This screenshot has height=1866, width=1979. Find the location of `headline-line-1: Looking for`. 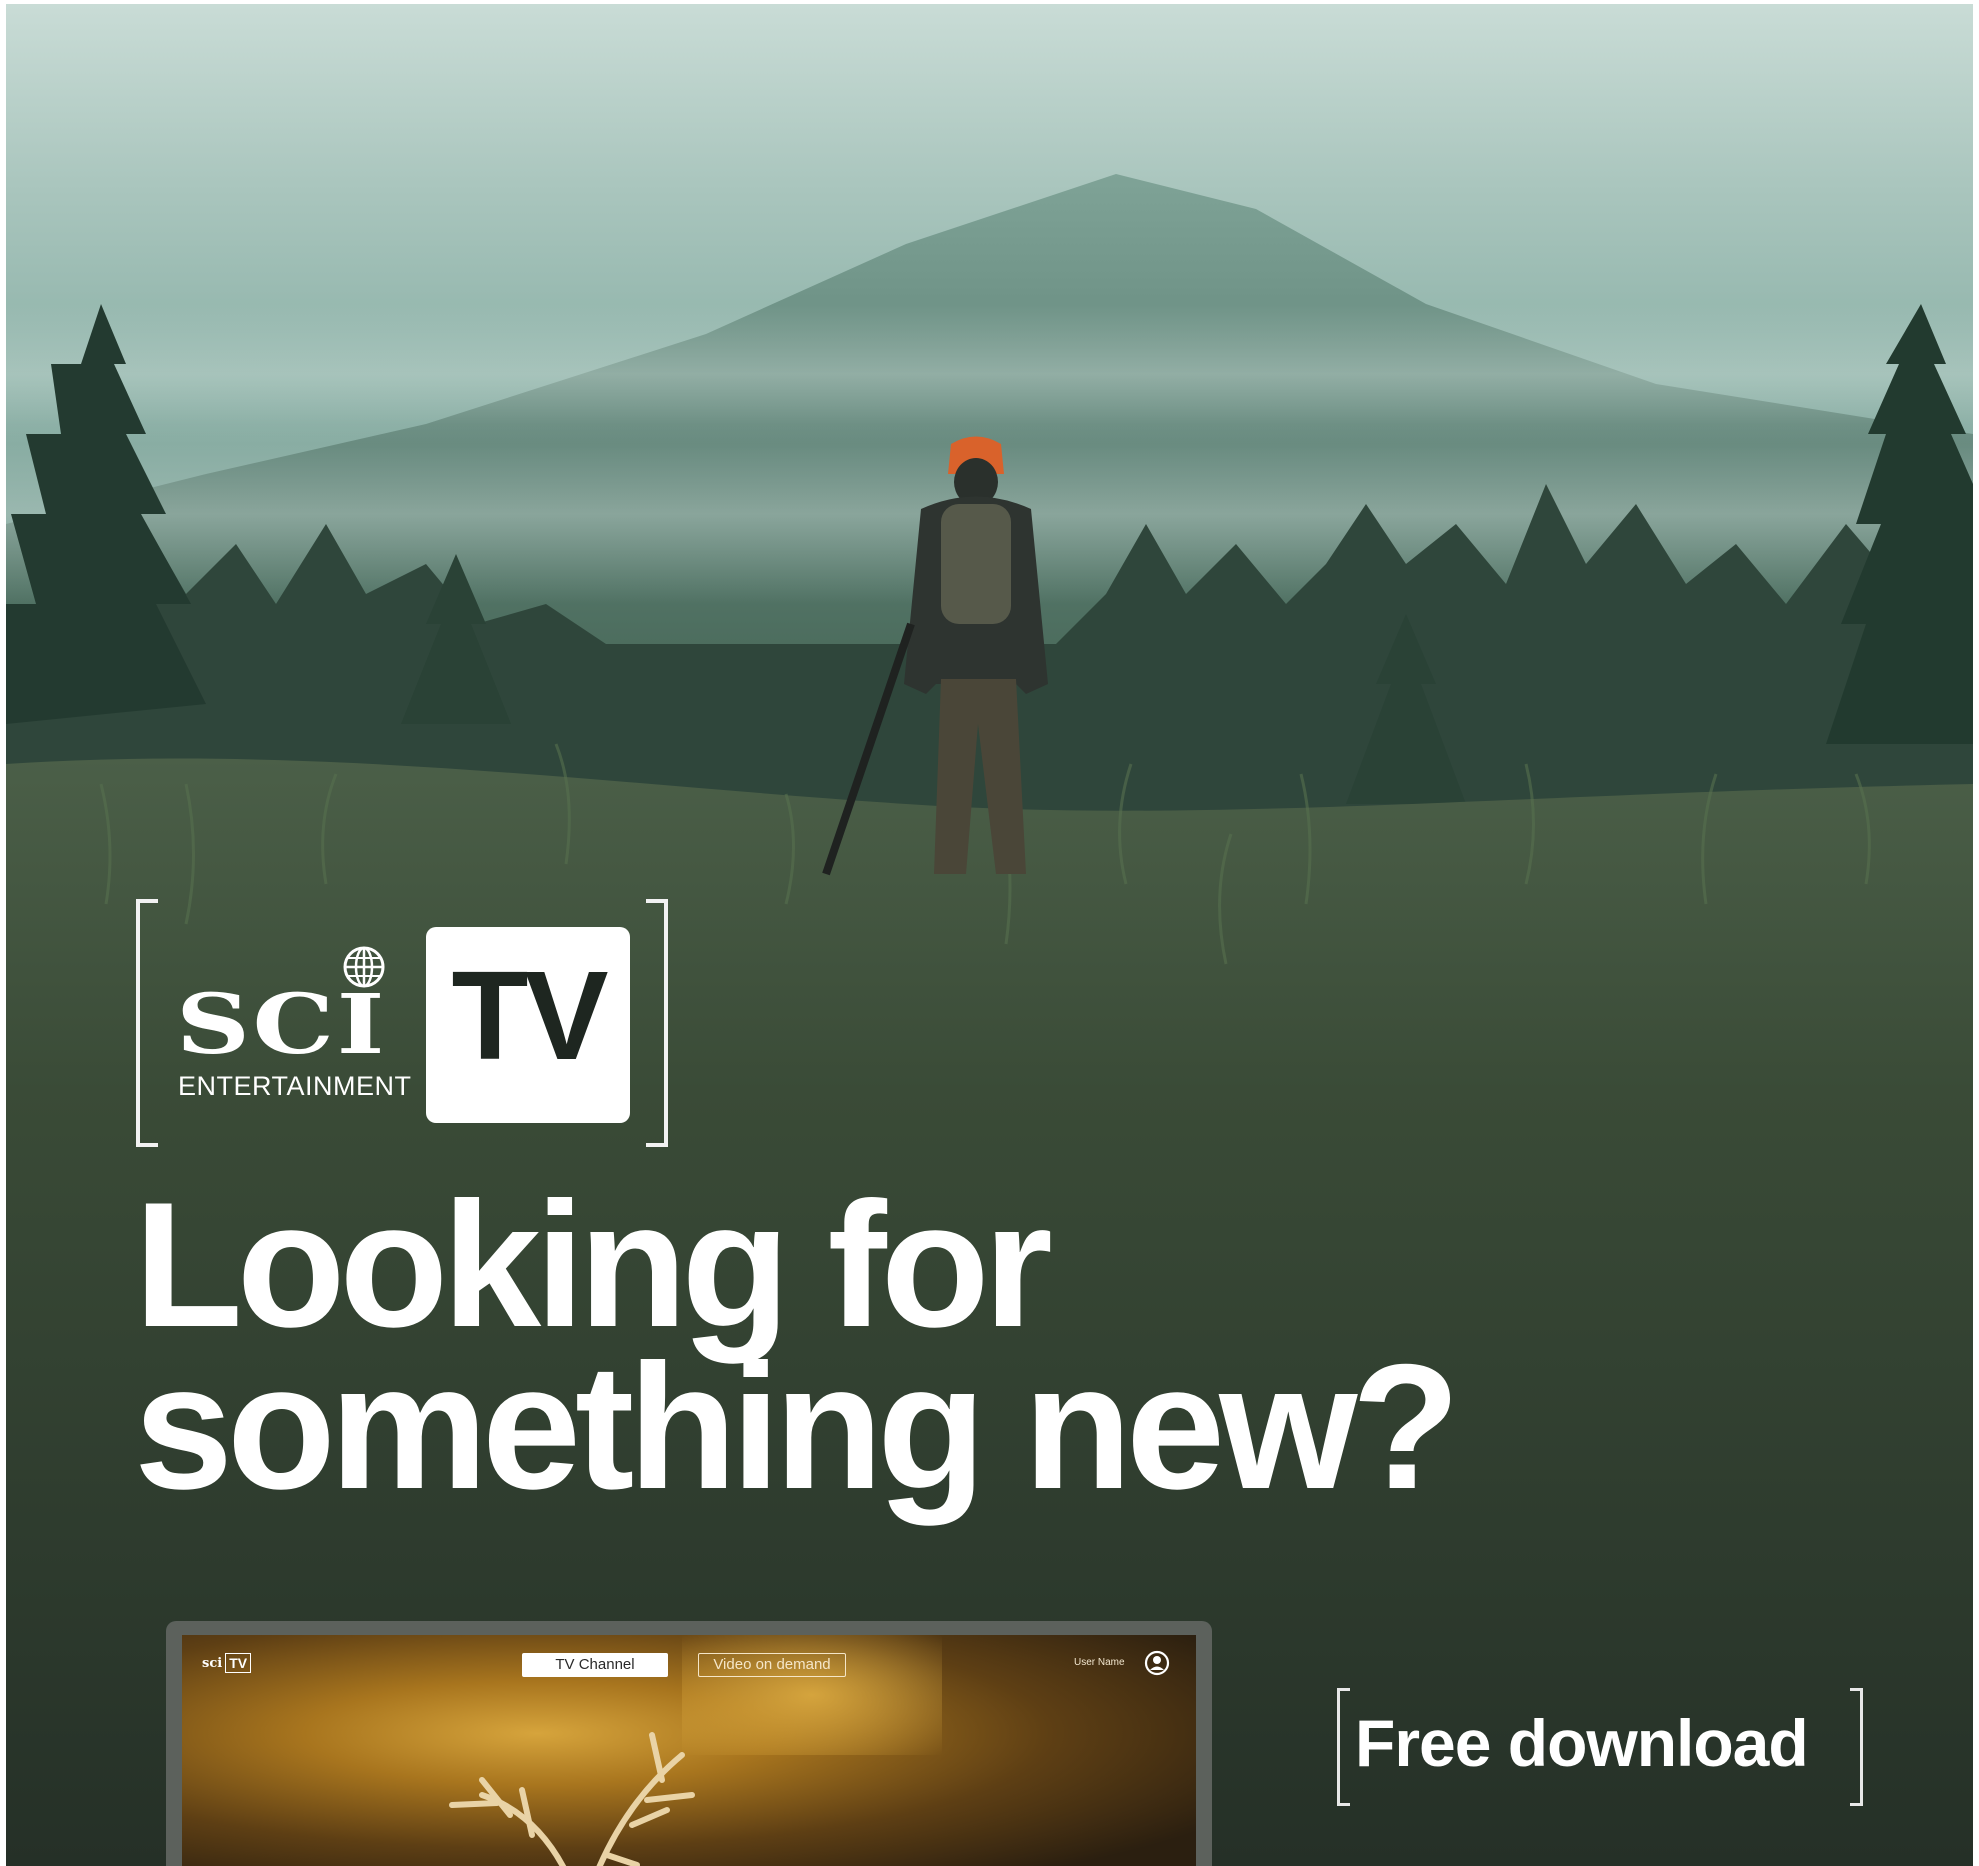

headline-line-1: Looking for is located at coordinates (593, 1264).